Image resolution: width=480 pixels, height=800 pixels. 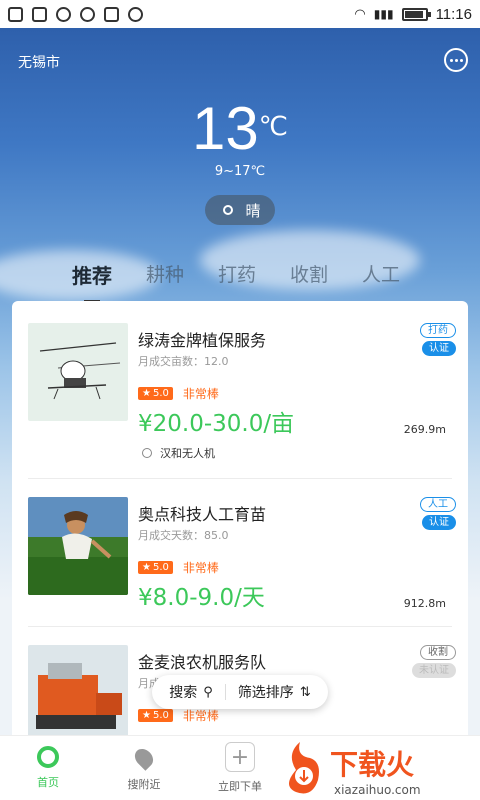 What do you see at coordinates (438, 513) in the screenshot?
I see `item-tags: 人工 认证` at bounding box center [438, 513].